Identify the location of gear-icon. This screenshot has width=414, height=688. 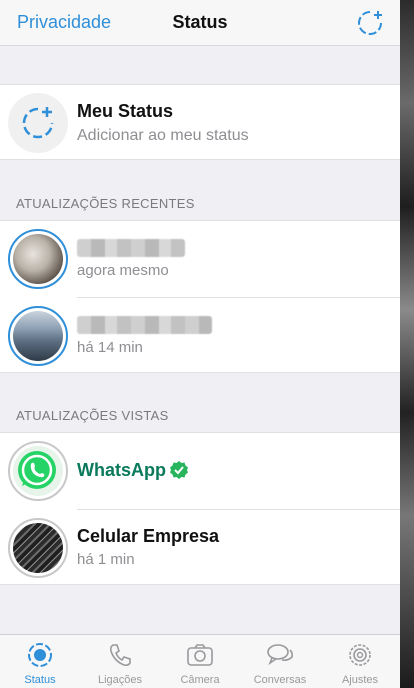
(360, 655).